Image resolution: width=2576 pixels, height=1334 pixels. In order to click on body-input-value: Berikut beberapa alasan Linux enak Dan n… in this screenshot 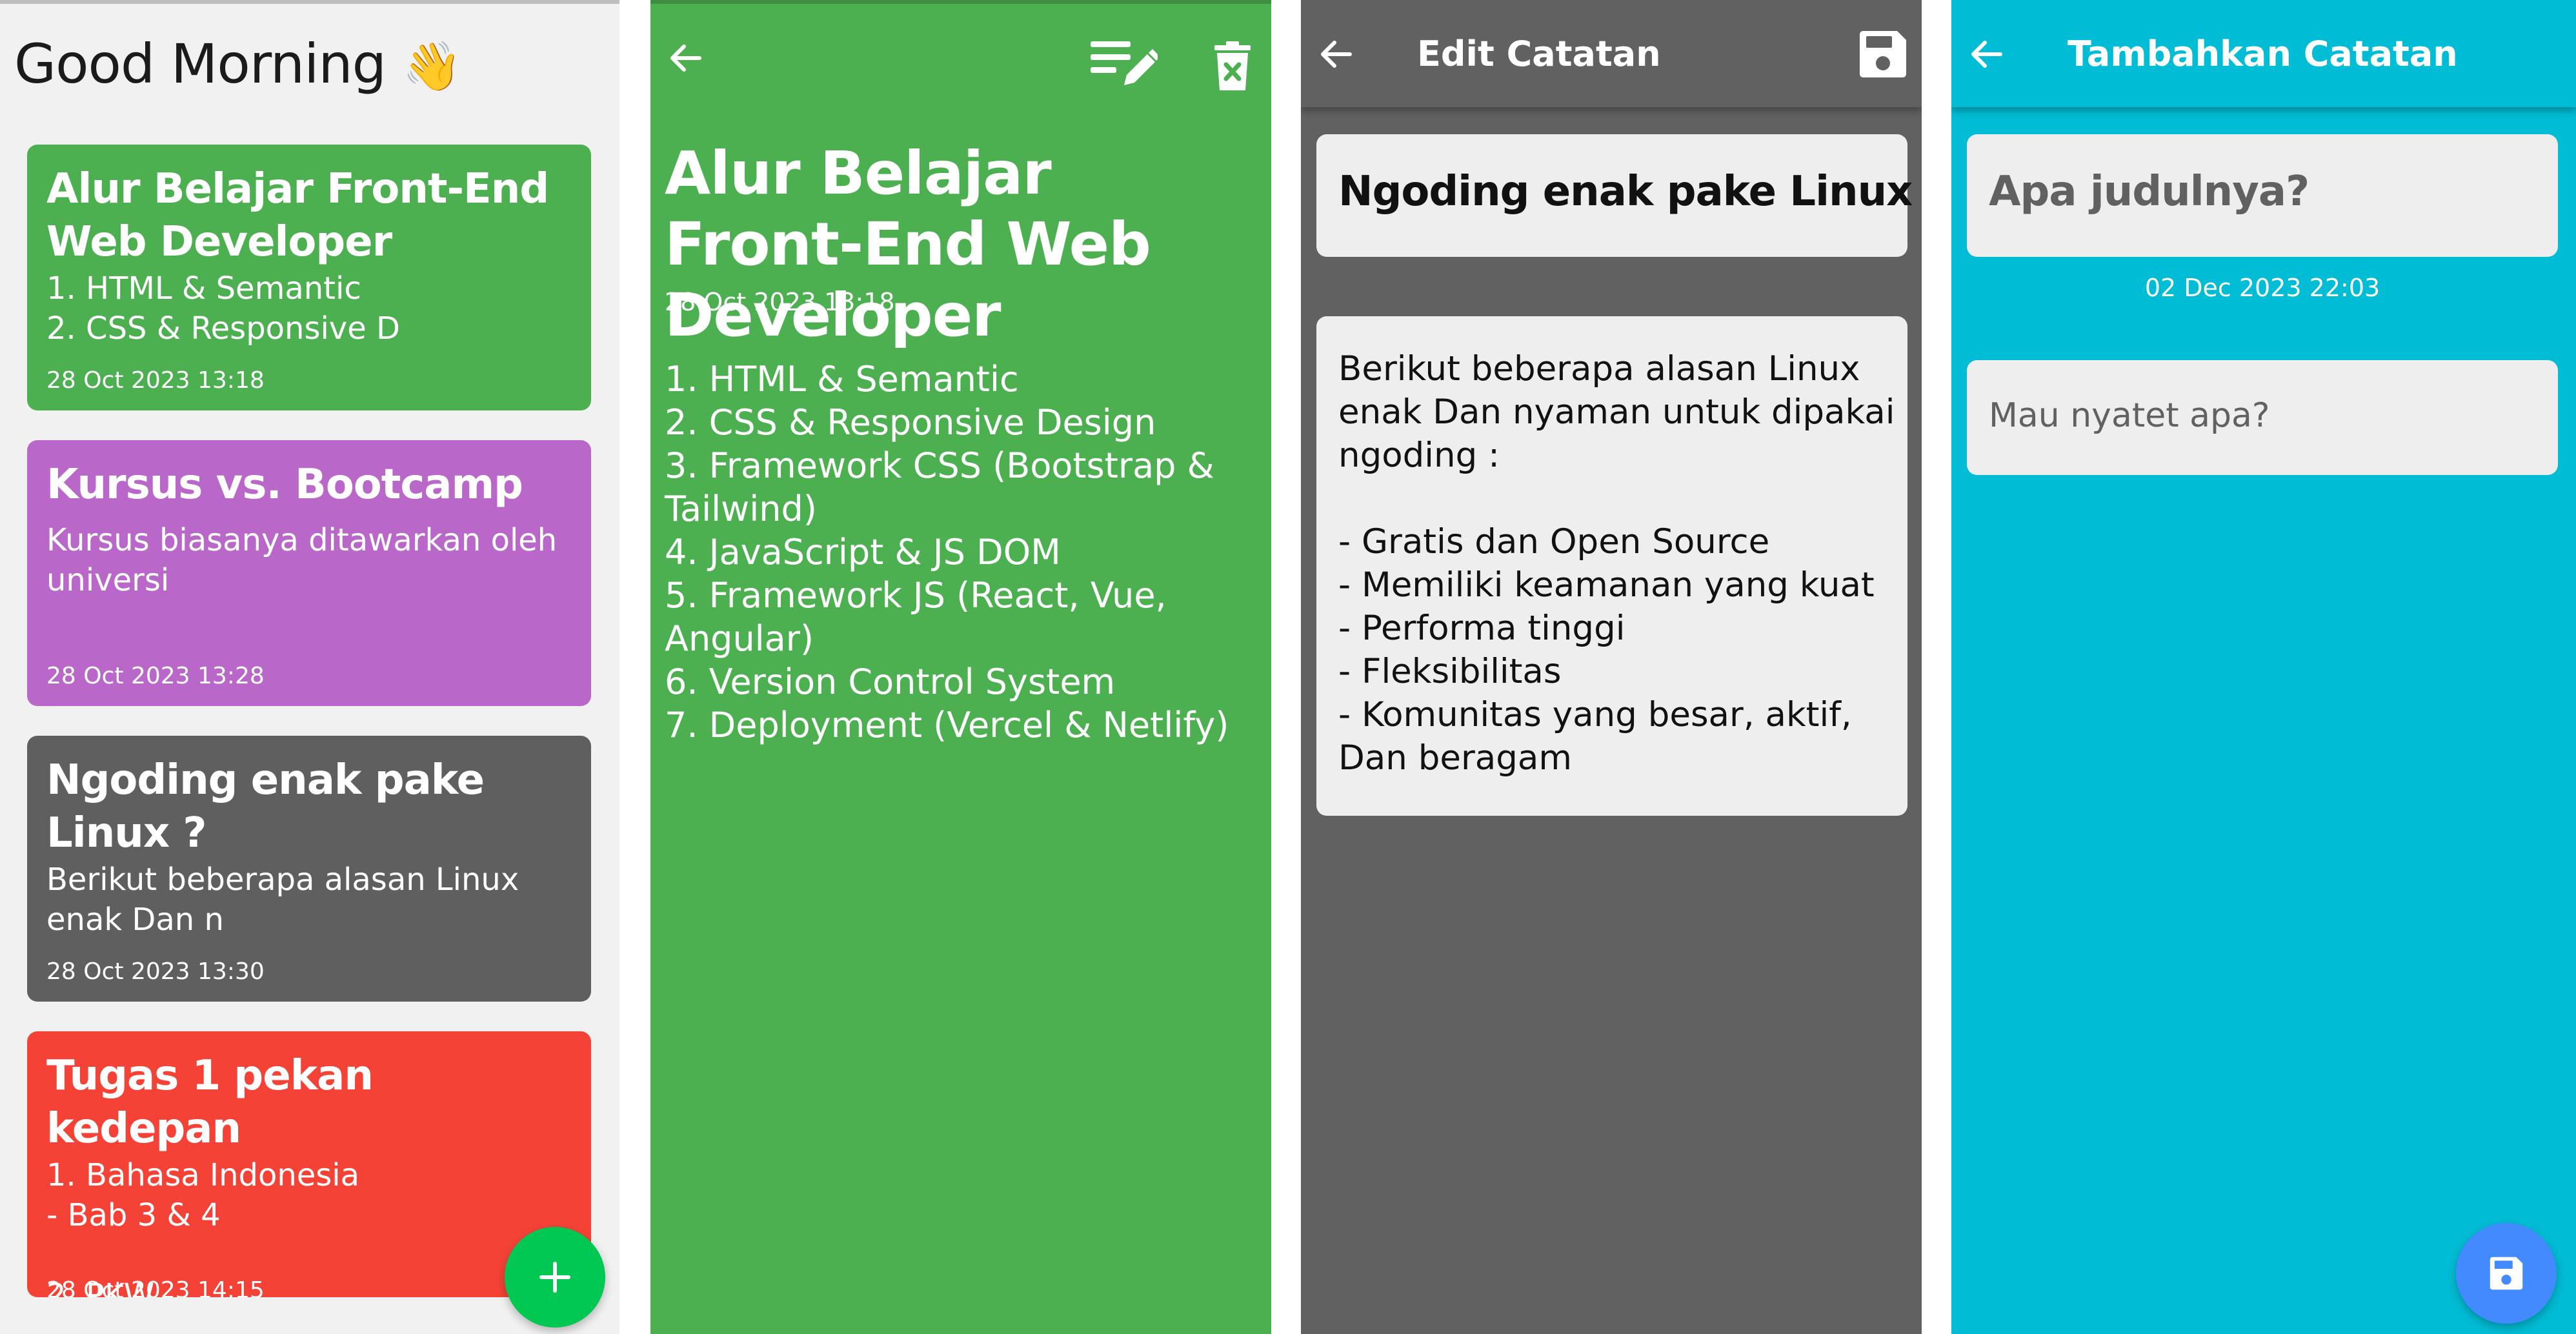, I will do `click(1616, 563)`.